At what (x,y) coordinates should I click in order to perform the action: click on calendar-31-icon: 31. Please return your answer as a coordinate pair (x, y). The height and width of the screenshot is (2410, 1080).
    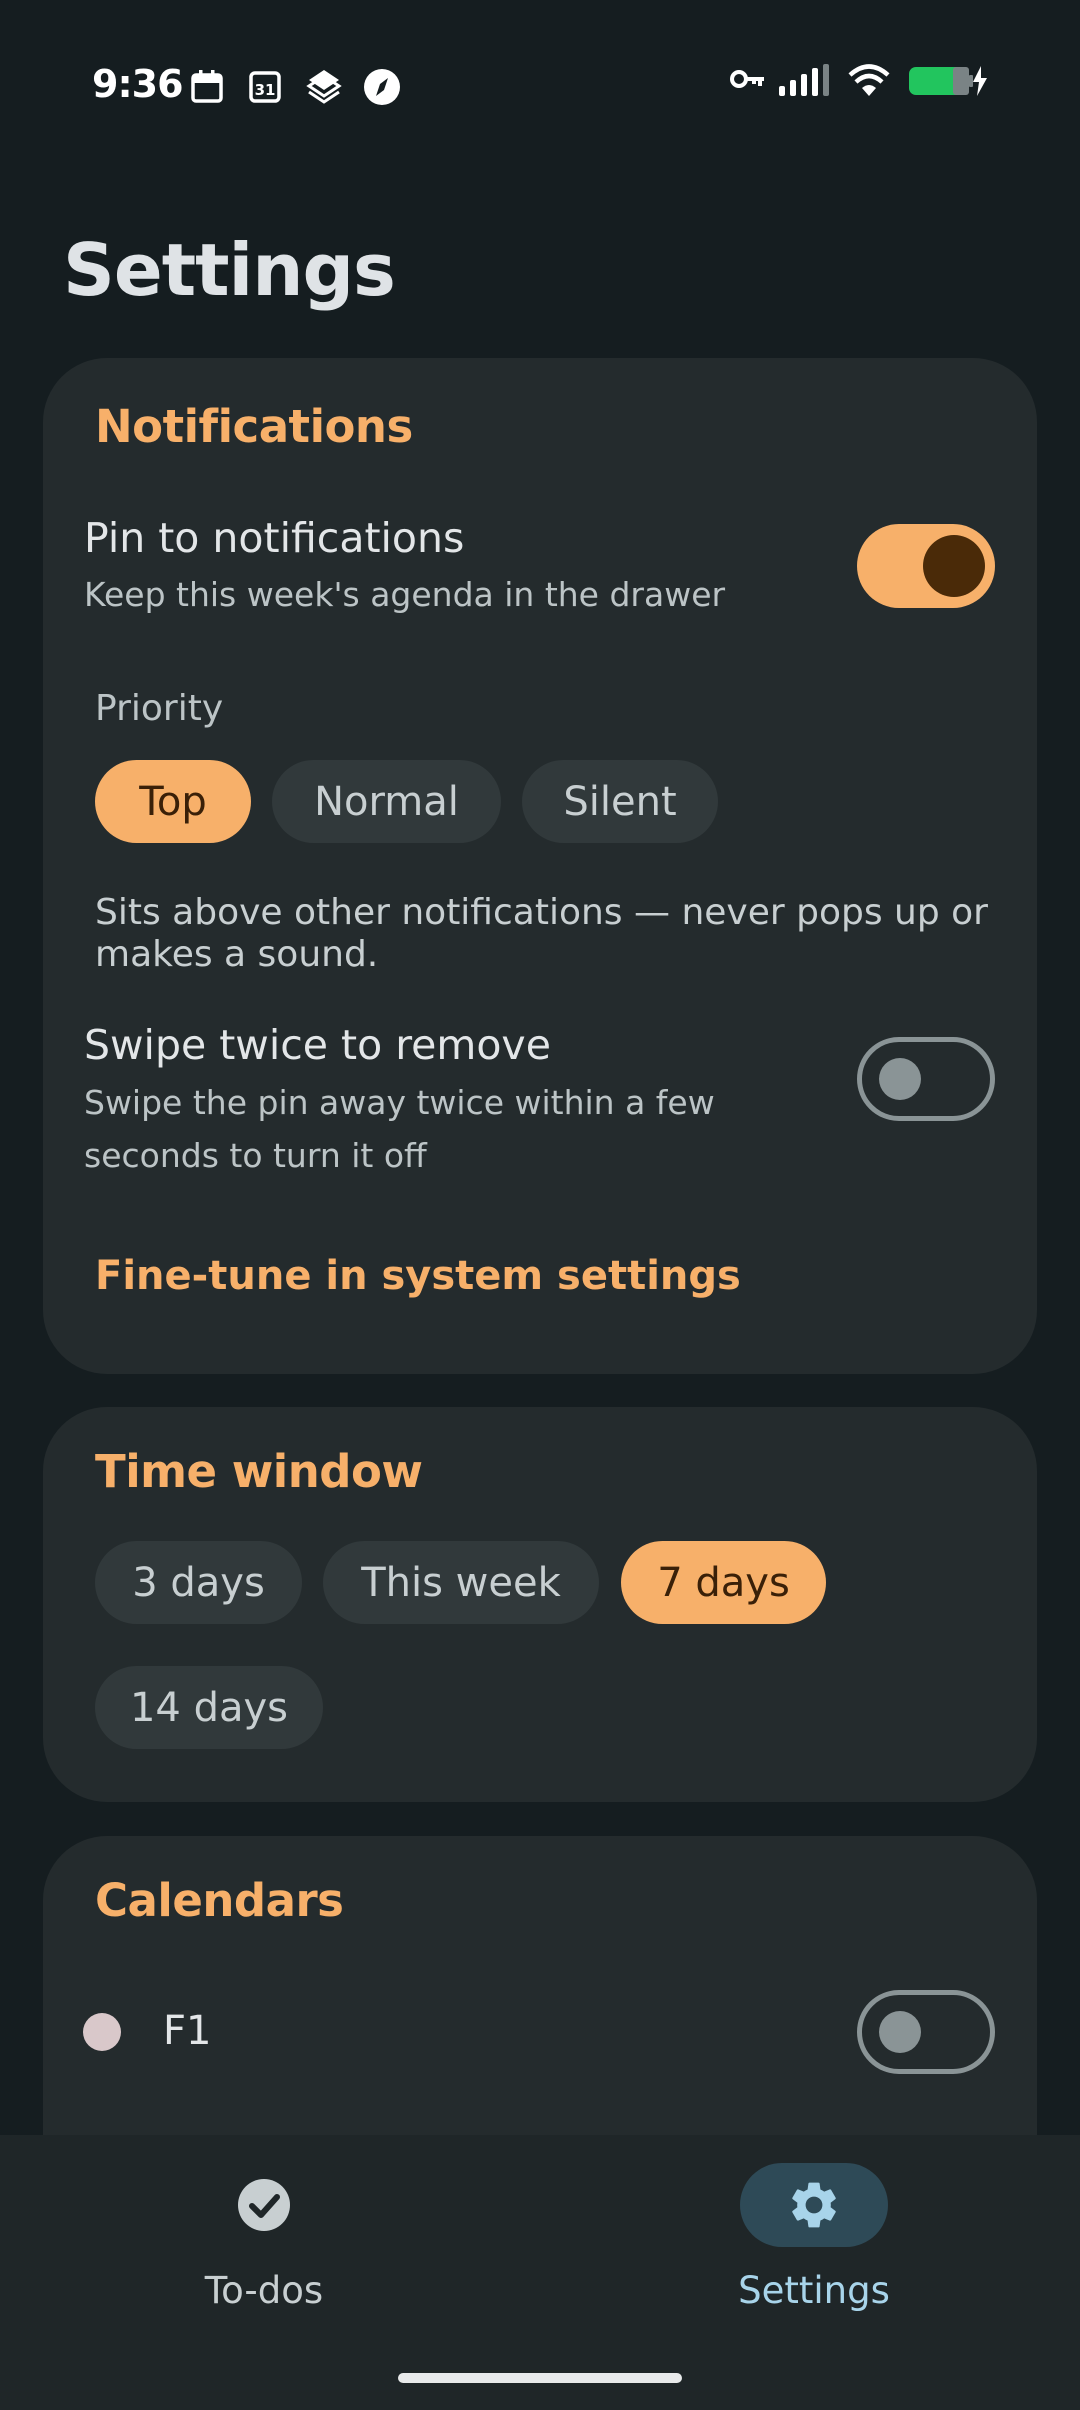
    Looking at the image, I should click on (265, 88).